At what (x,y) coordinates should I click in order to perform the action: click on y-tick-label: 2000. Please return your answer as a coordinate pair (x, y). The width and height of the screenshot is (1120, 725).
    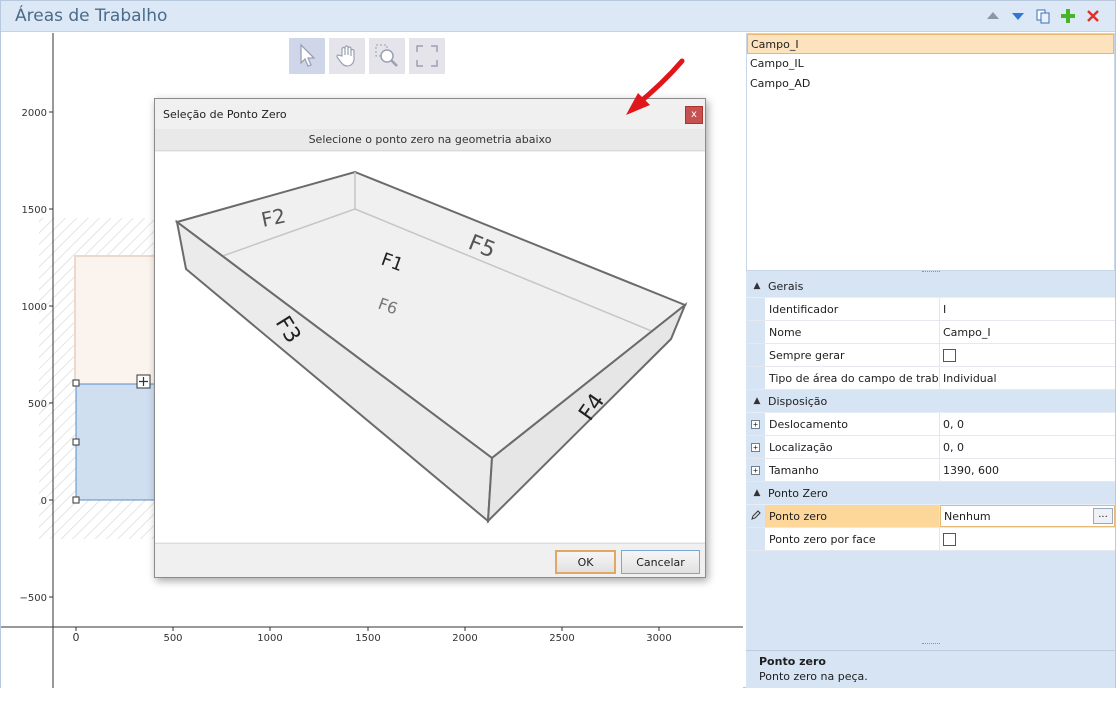
    Looking at the image, I should click on (34, 113).